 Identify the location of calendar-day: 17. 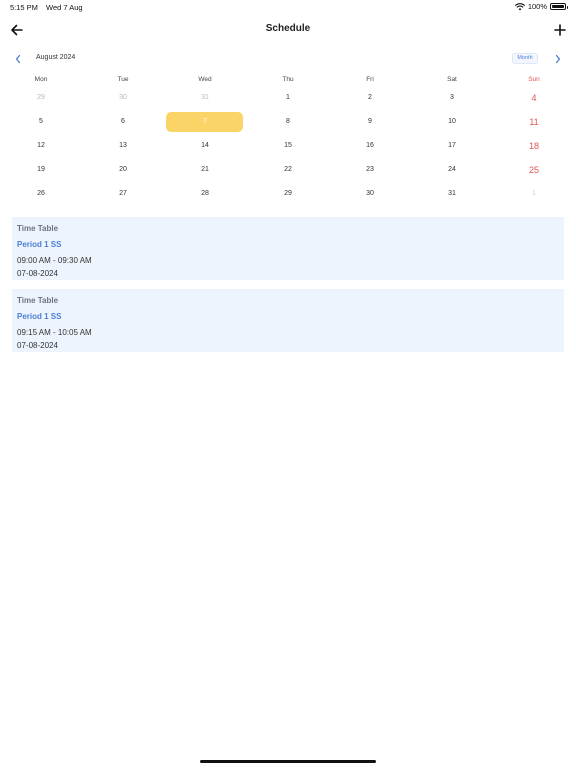
(452, 146).